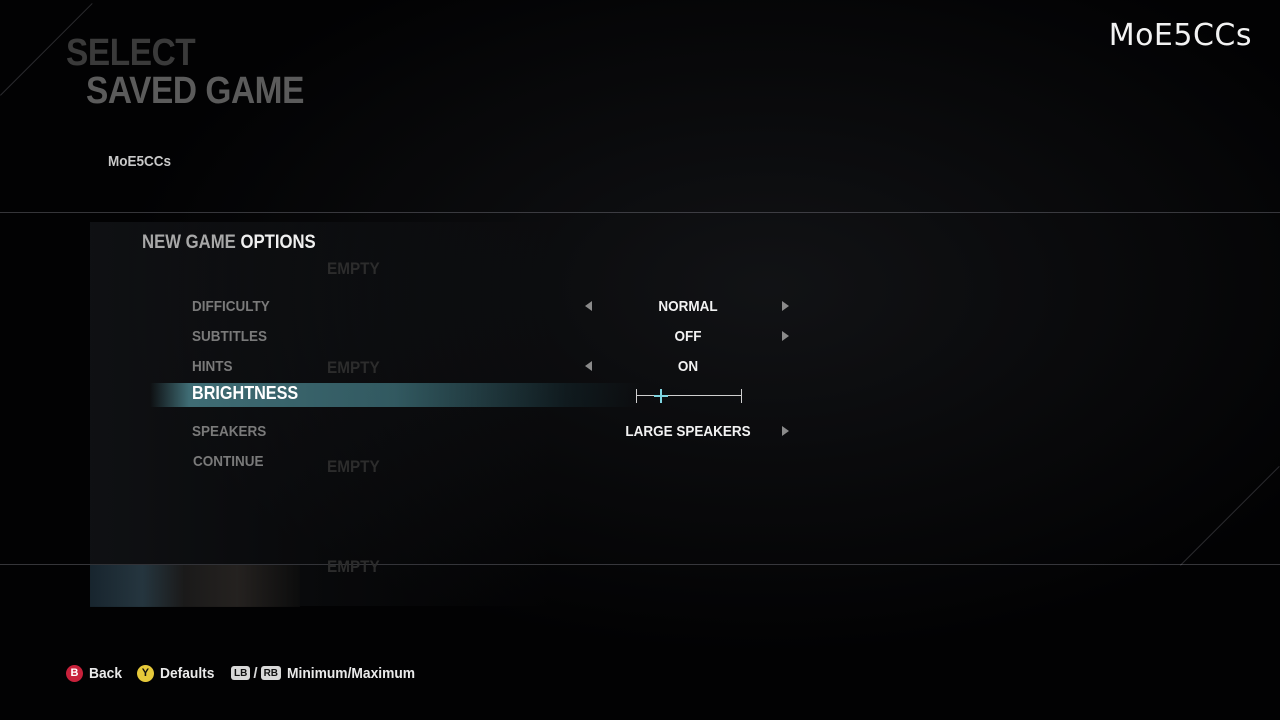  What do you see at coordinates (636, 396) in the screenshot?
I see `slider-min-cap` at bounding box center [636, 396].